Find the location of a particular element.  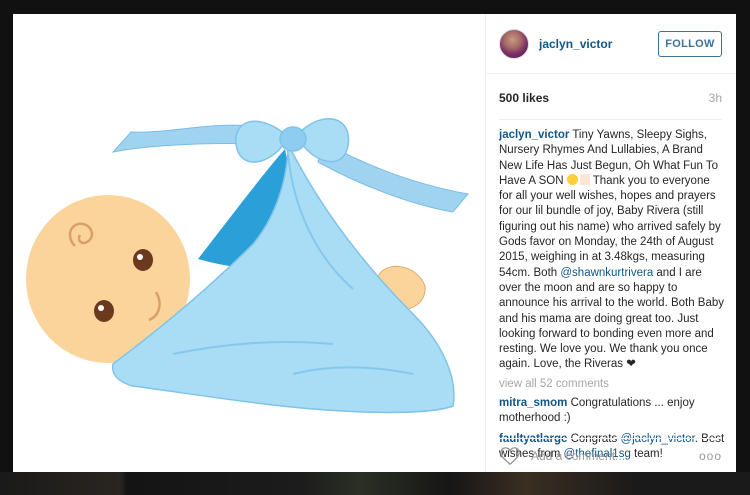

add-comment-input is located at coordinates (615, 455).